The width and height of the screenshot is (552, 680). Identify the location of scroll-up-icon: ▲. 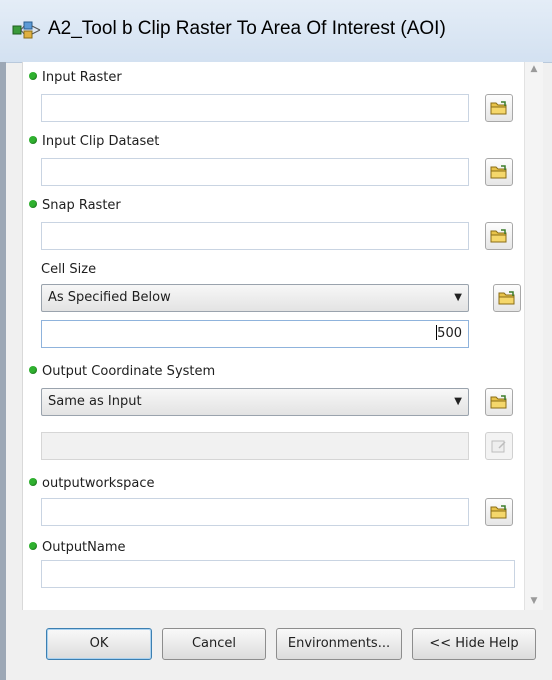
(534, 69).